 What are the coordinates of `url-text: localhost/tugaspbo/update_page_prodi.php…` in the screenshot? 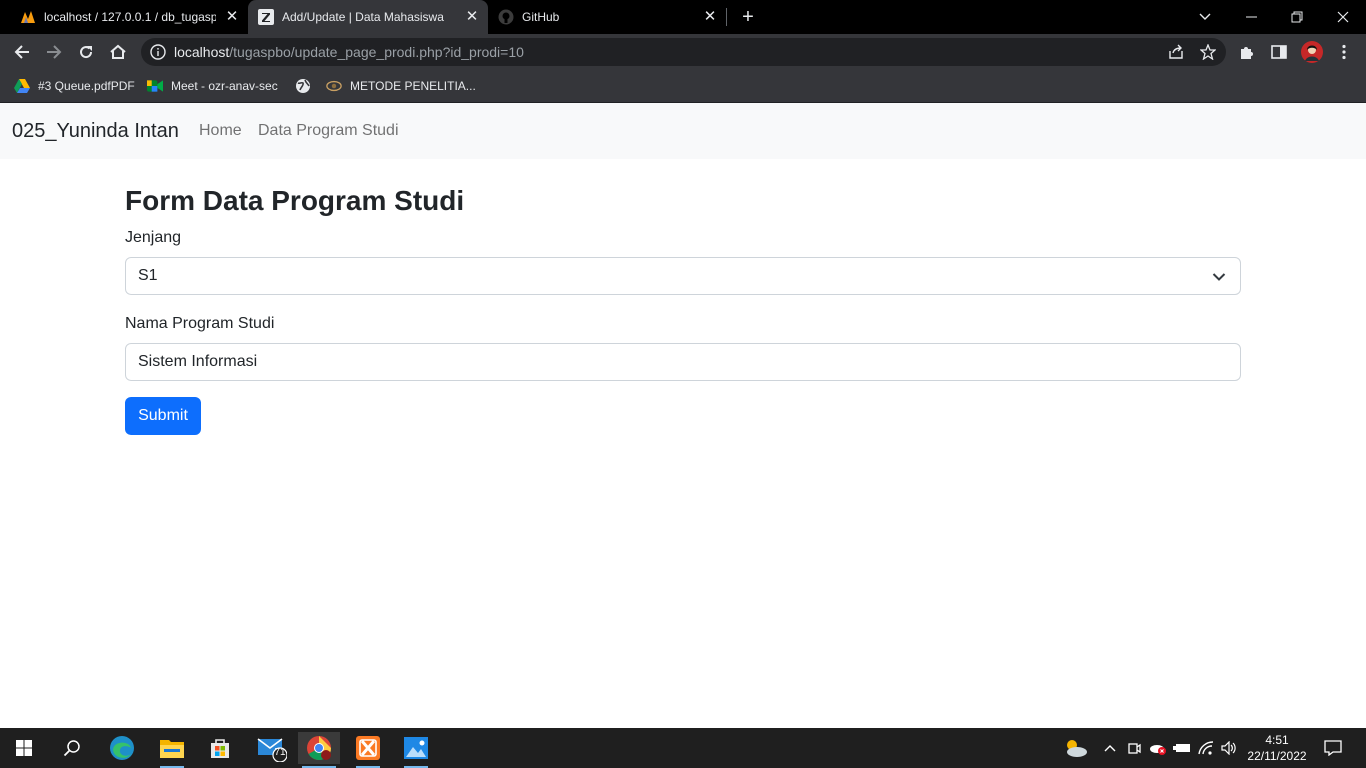 It's located at (349, 52).